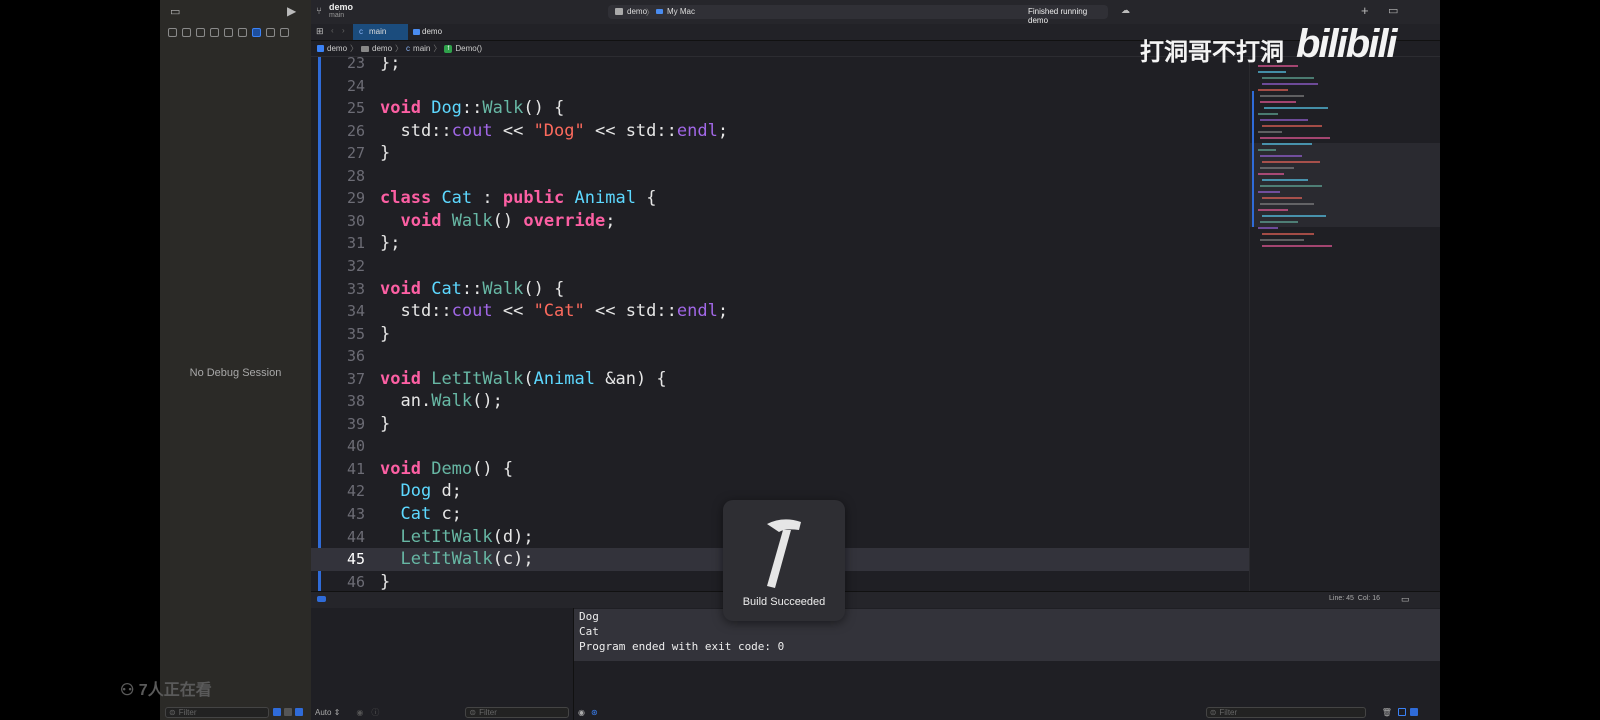  Describe the element at coordinates (270, 32) in the screenshot. I see `breakpoint-icon` at that location.